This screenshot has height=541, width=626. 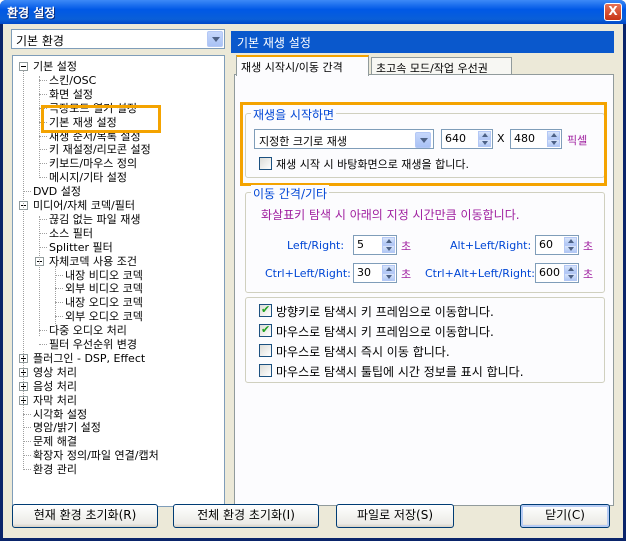 I want to click on preset-combo: 기본 환경, so click(x=118, y=39).